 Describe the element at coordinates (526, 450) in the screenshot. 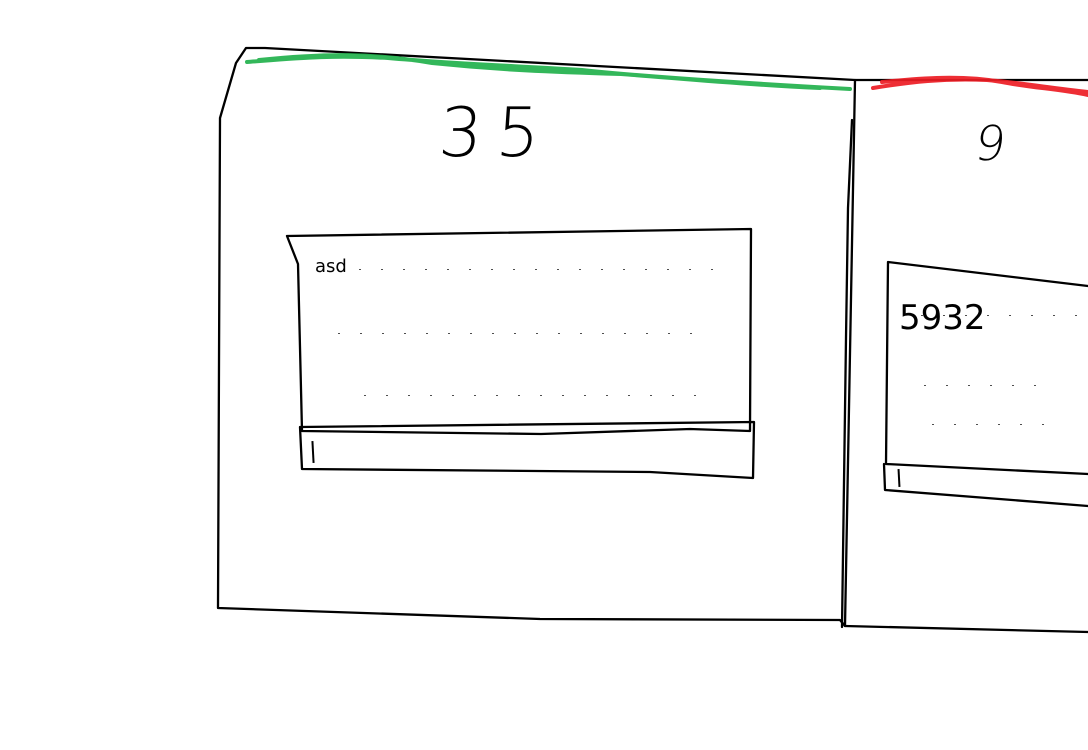

I see `card-1-message-input` at that location.